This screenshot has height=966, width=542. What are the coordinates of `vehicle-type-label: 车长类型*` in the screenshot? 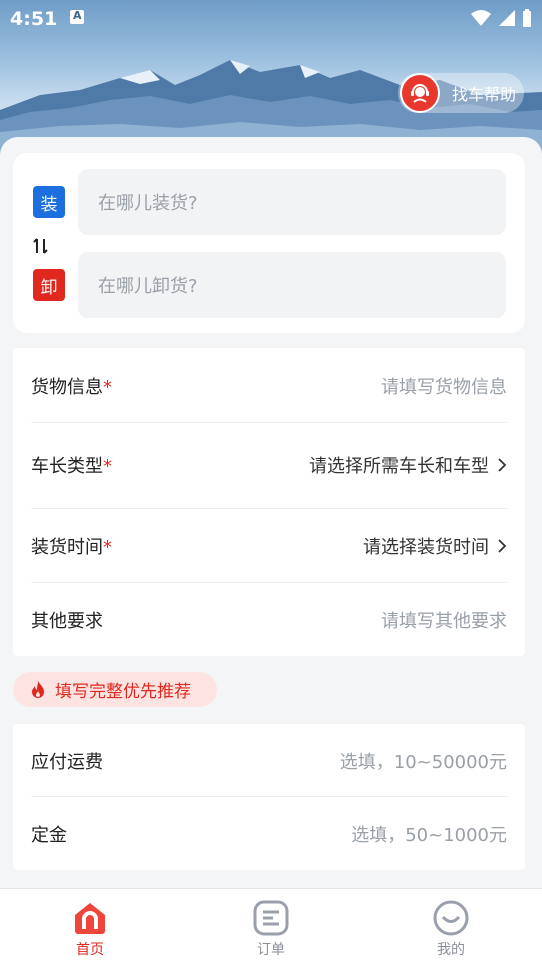 It's located at (71, 466).